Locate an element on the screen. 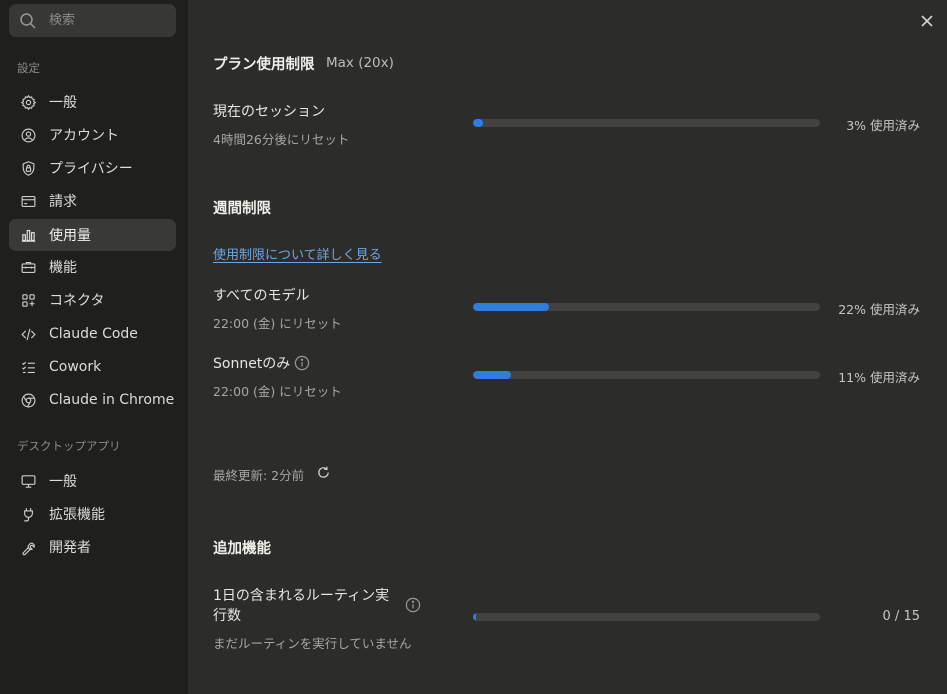 The image size is (947, 694). session-reset-text: 4時間26分後にリセット is located at coordinates (281, 139).